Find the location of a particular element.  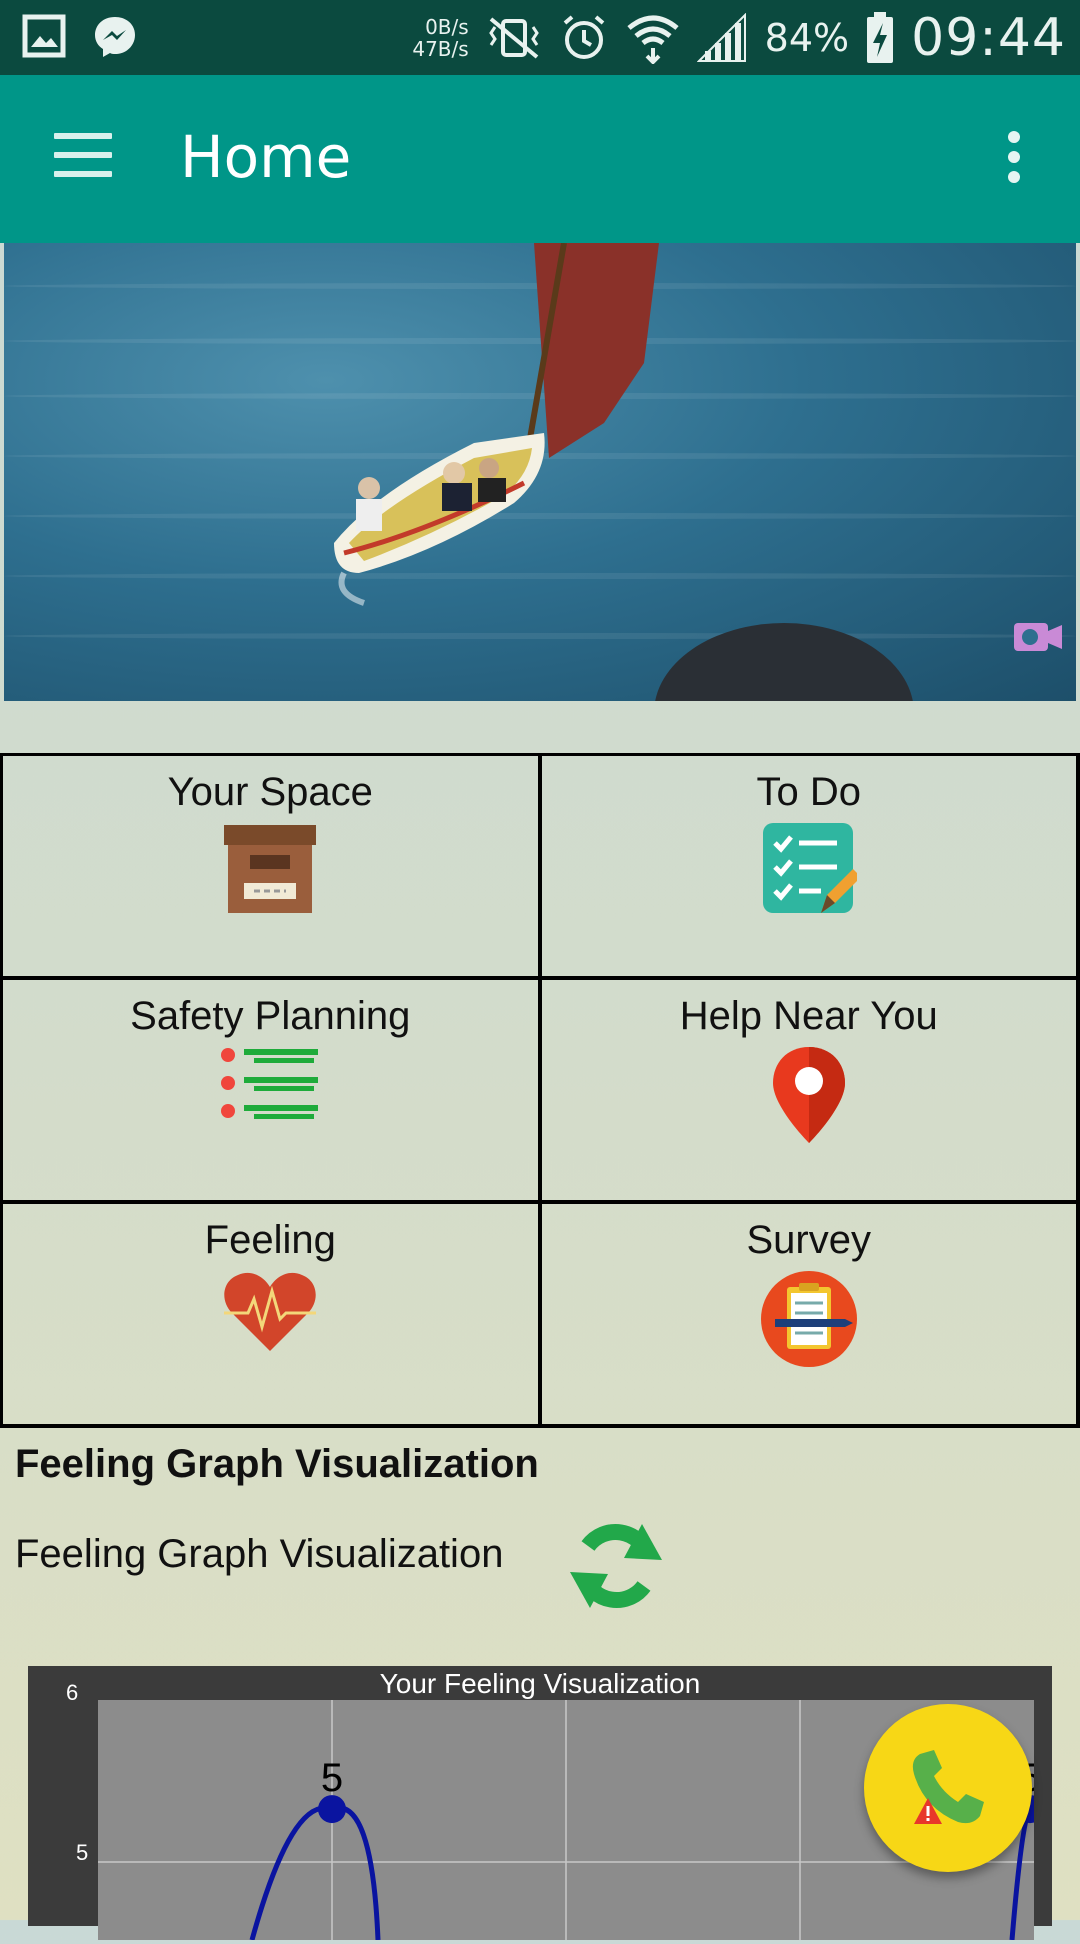

series-line is located at coordinates (315, 1874).